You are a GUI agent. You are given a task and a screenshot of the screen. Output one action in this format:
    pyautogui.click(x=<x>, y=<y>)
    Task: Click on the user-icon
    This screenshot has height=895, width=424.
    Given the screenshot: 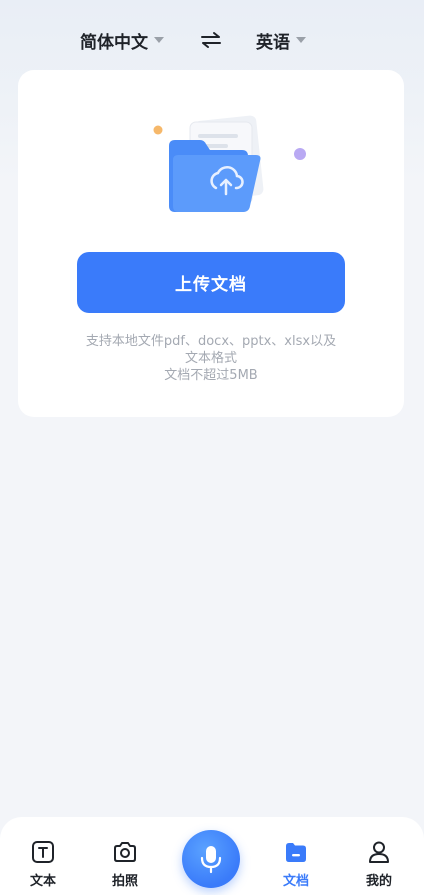 What is the action you would take?
    pyautogui.click(x=379, y=852)
    